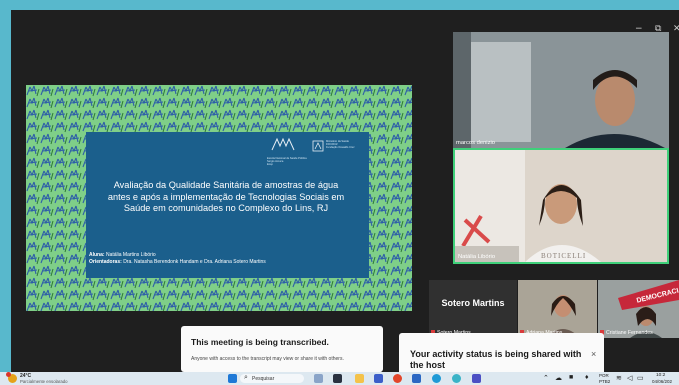 The height and width of the screenshot is (385, 679). What do you see at coordinates (662, 381) in the screenshot?
I see `clock-date: 04/06/202` at bounding box center [662, 381].